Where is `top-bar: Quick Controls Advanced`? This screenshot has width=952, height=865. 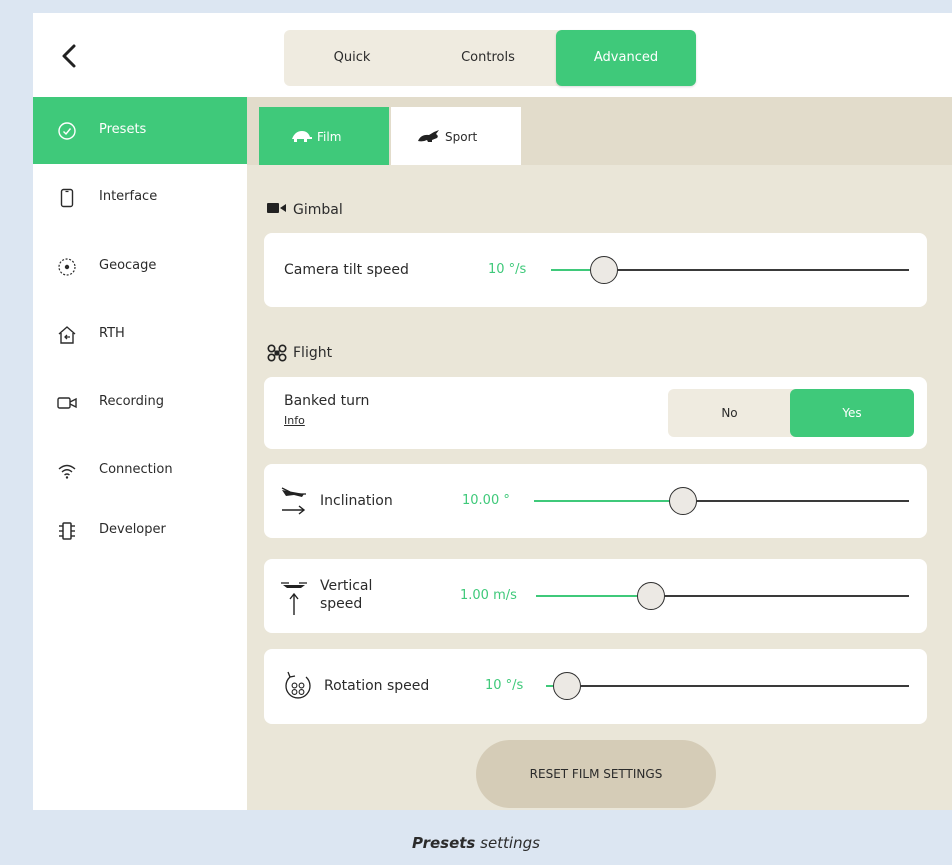 top-bar: Quick Controls Advanced is located at coordinates (492, 55).